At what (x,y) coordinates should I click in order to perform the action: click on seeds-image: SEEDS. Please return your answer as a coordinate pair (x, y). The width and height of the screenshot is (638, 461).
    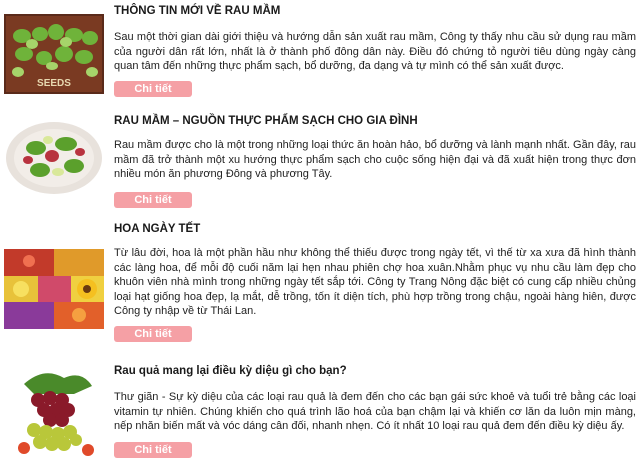
    Looking at the image, I should click on (54, 54).